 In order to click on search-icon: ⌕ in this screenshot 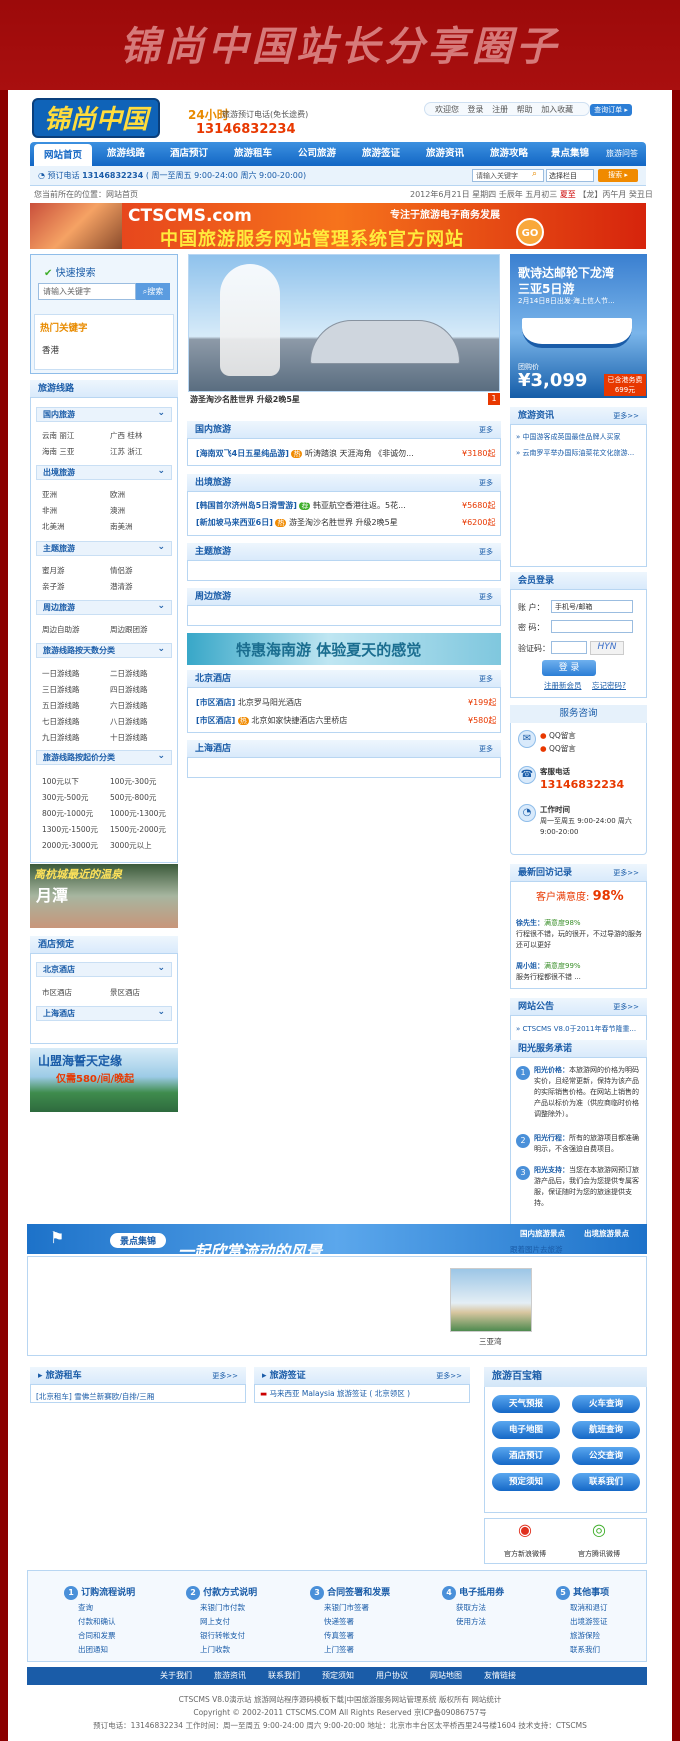, I will do `click(534, 174)`.